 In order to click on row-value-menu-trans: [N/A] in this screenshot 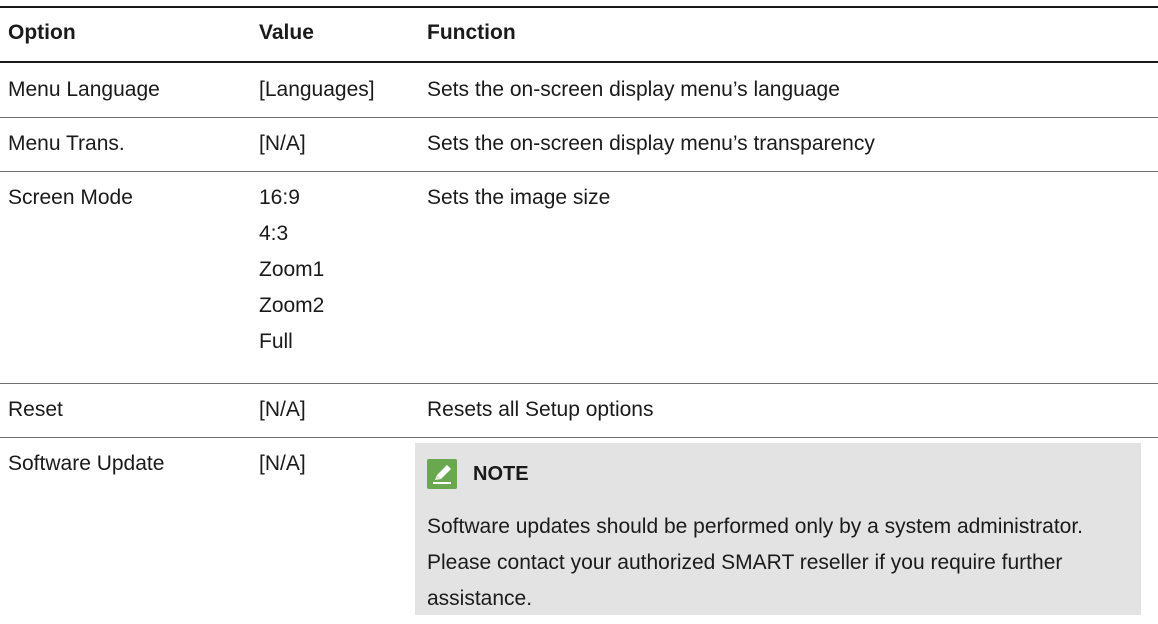, I will do `click(282, 143)`.